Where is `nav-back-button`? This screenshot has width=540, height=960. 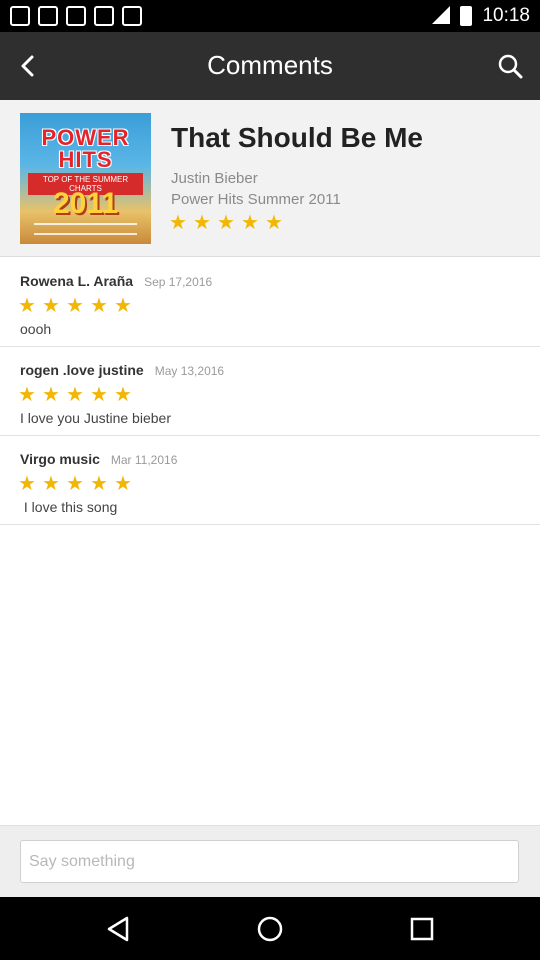
nav-back-button is located at coordinates (118, 929).